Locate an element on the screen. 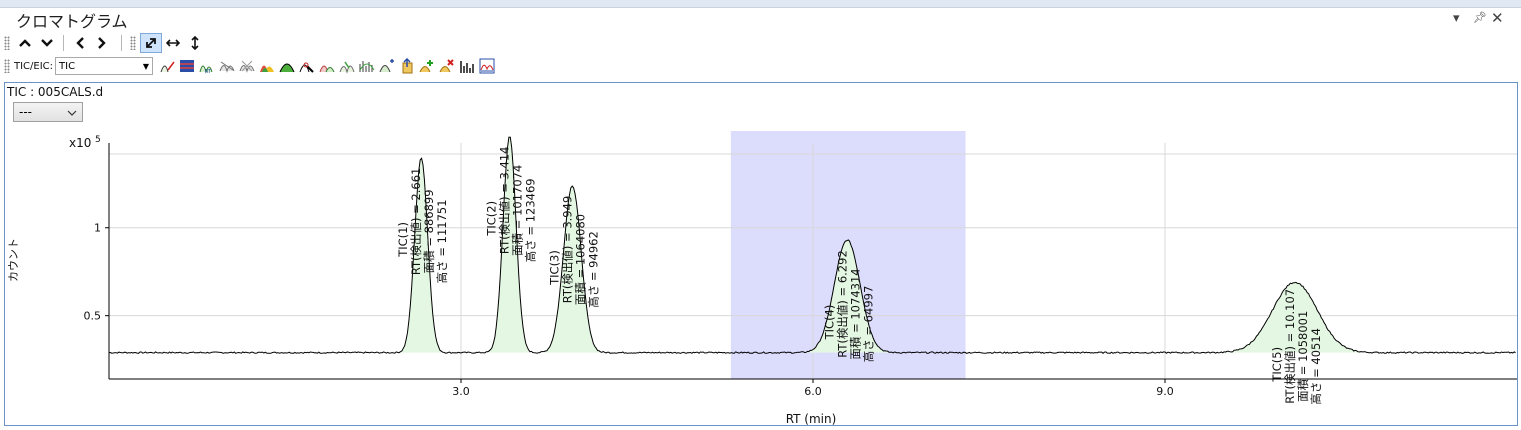 Image resolution: width=1521 pixels, height=430 pixels. pin-icon: 📌︎ is located at coordinates (1480, 17).